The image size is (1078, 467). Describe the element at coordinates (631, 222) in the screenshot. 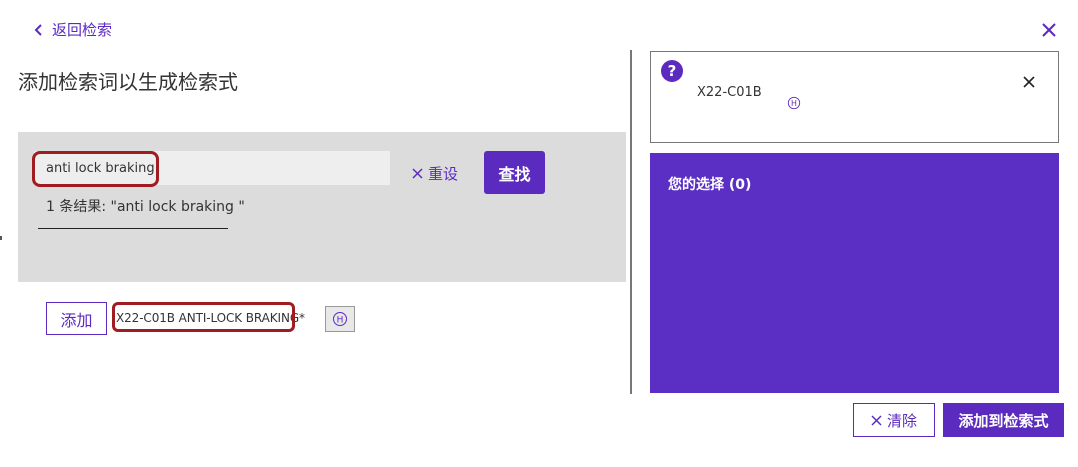

I see `panel-divider` at that location.